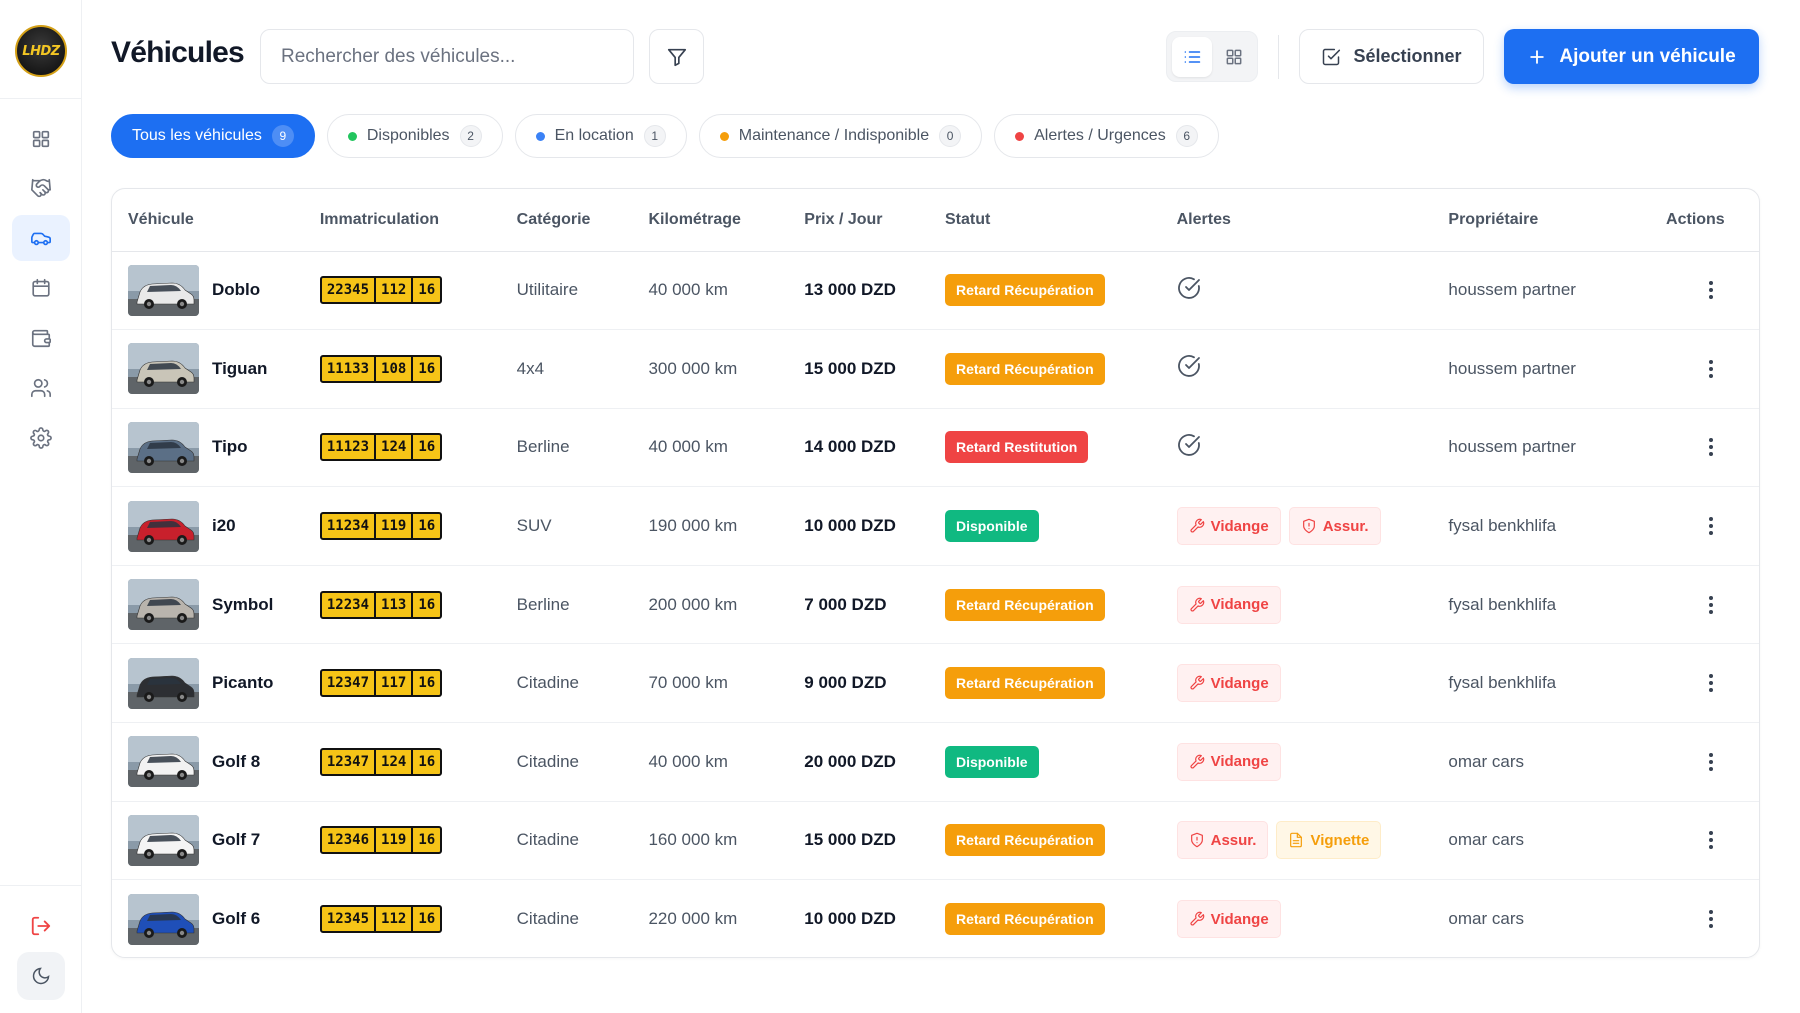 Image resolution: width=1800 pixels, height=1013 pixels. Describe the element at coordinates (41, 388) in the screenshot. I see `sidebar-item-clients` at that location.